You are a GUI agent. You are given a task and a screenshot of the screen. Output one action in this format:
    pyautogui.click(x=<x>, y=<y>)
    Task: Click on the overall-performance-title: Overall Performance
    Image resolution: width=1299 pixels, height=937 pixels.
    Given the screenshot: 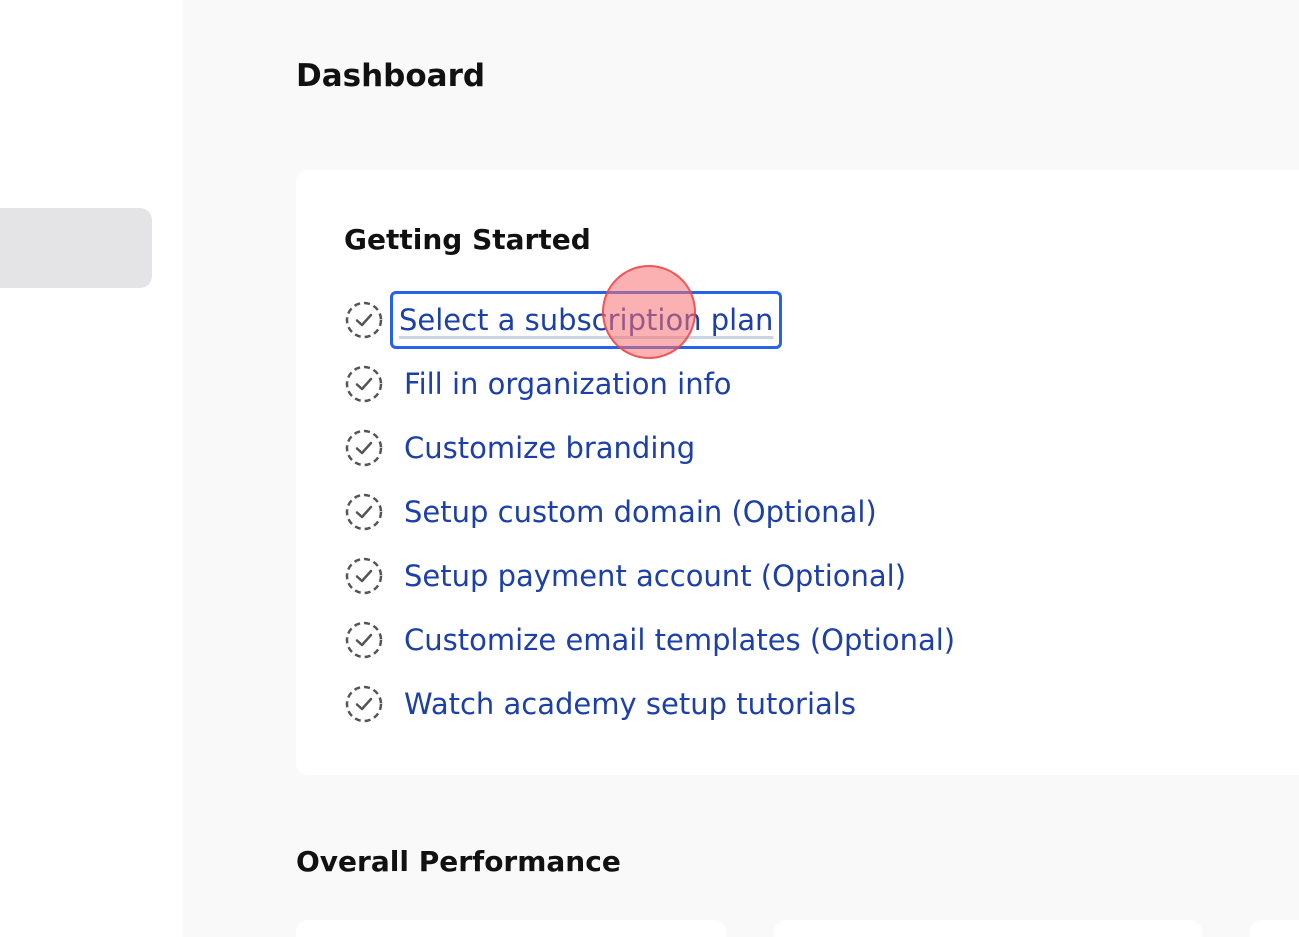 What is the action you would take?
    pyautogui.click(x=458, y=861)
    